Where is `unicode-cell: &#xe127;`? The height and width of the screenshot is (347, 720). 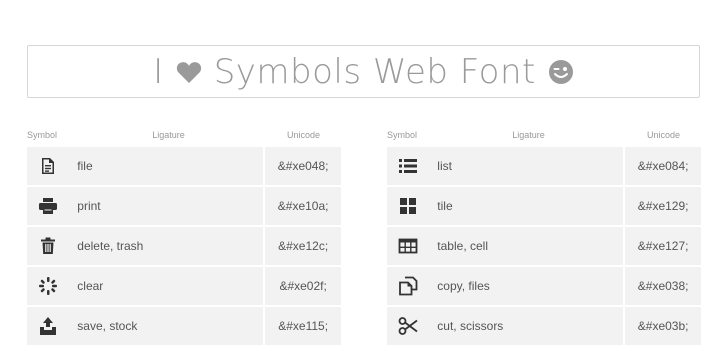 unicode-cell: &#xe127; is located at coordinates (662, 246).